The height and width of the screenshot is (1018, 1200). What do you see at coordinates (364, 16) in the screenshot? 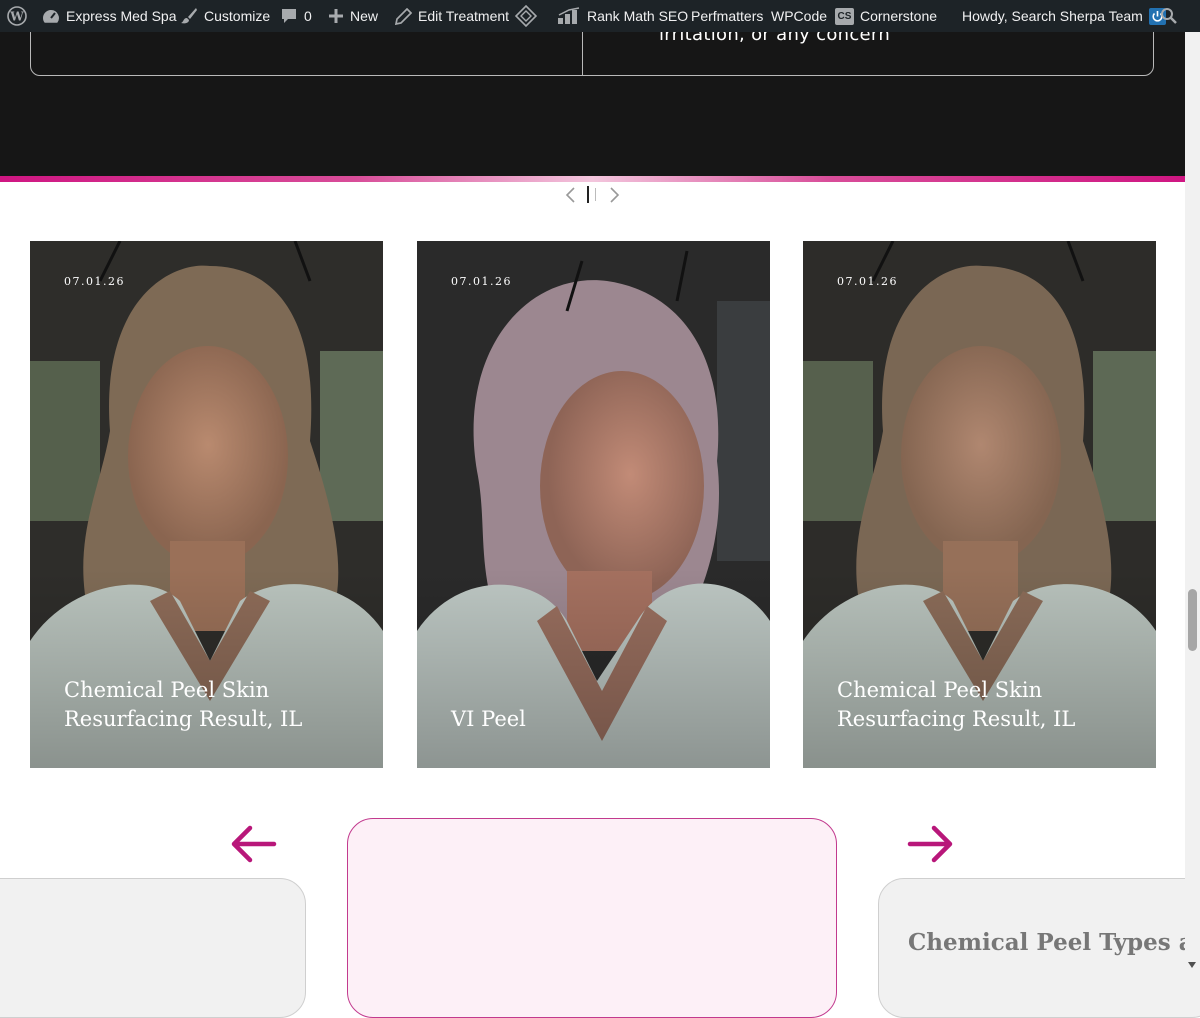
I see `new-label: New` at bounding box center [364, 16].